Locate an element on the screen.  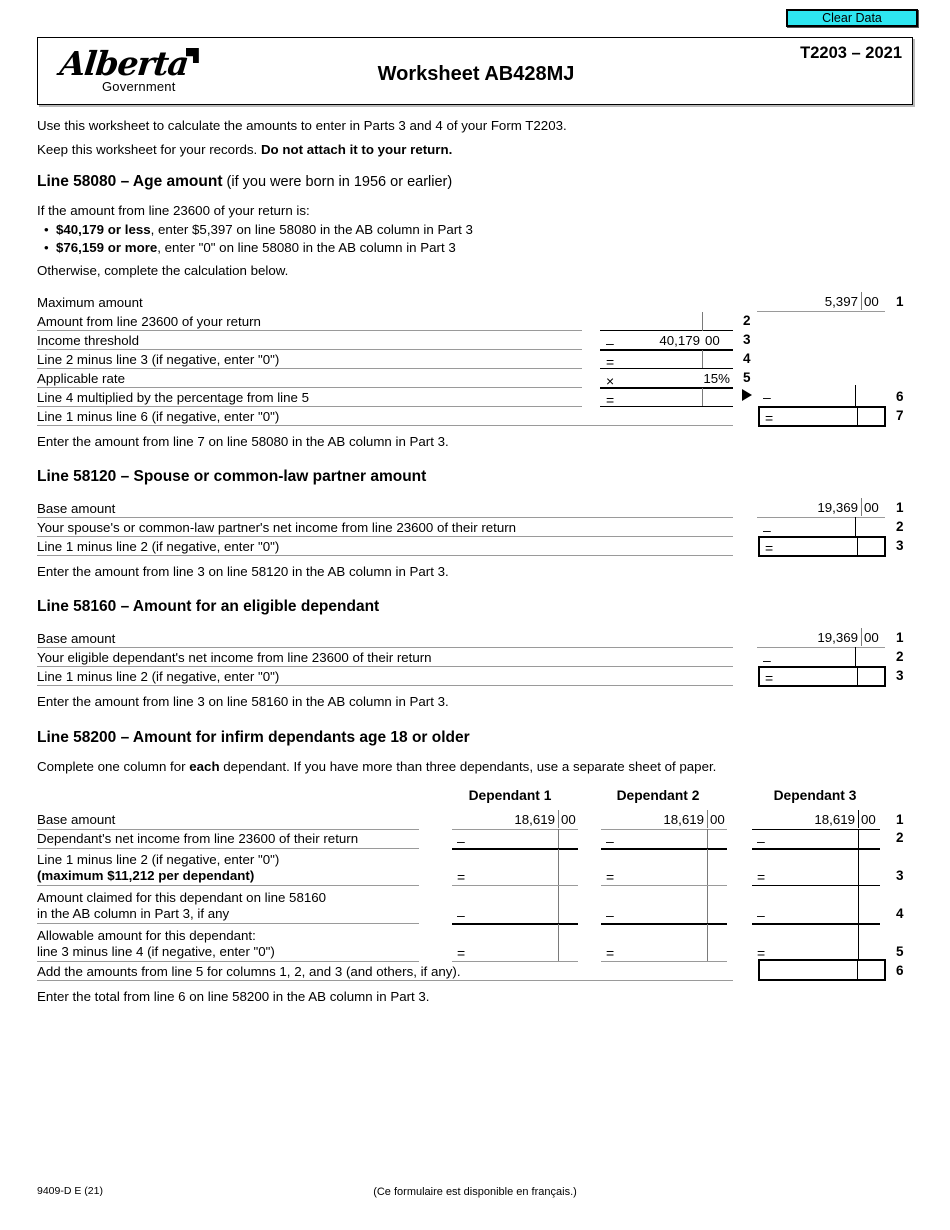
row-number-58160-3: 3 is located at coordinates (900, 675).